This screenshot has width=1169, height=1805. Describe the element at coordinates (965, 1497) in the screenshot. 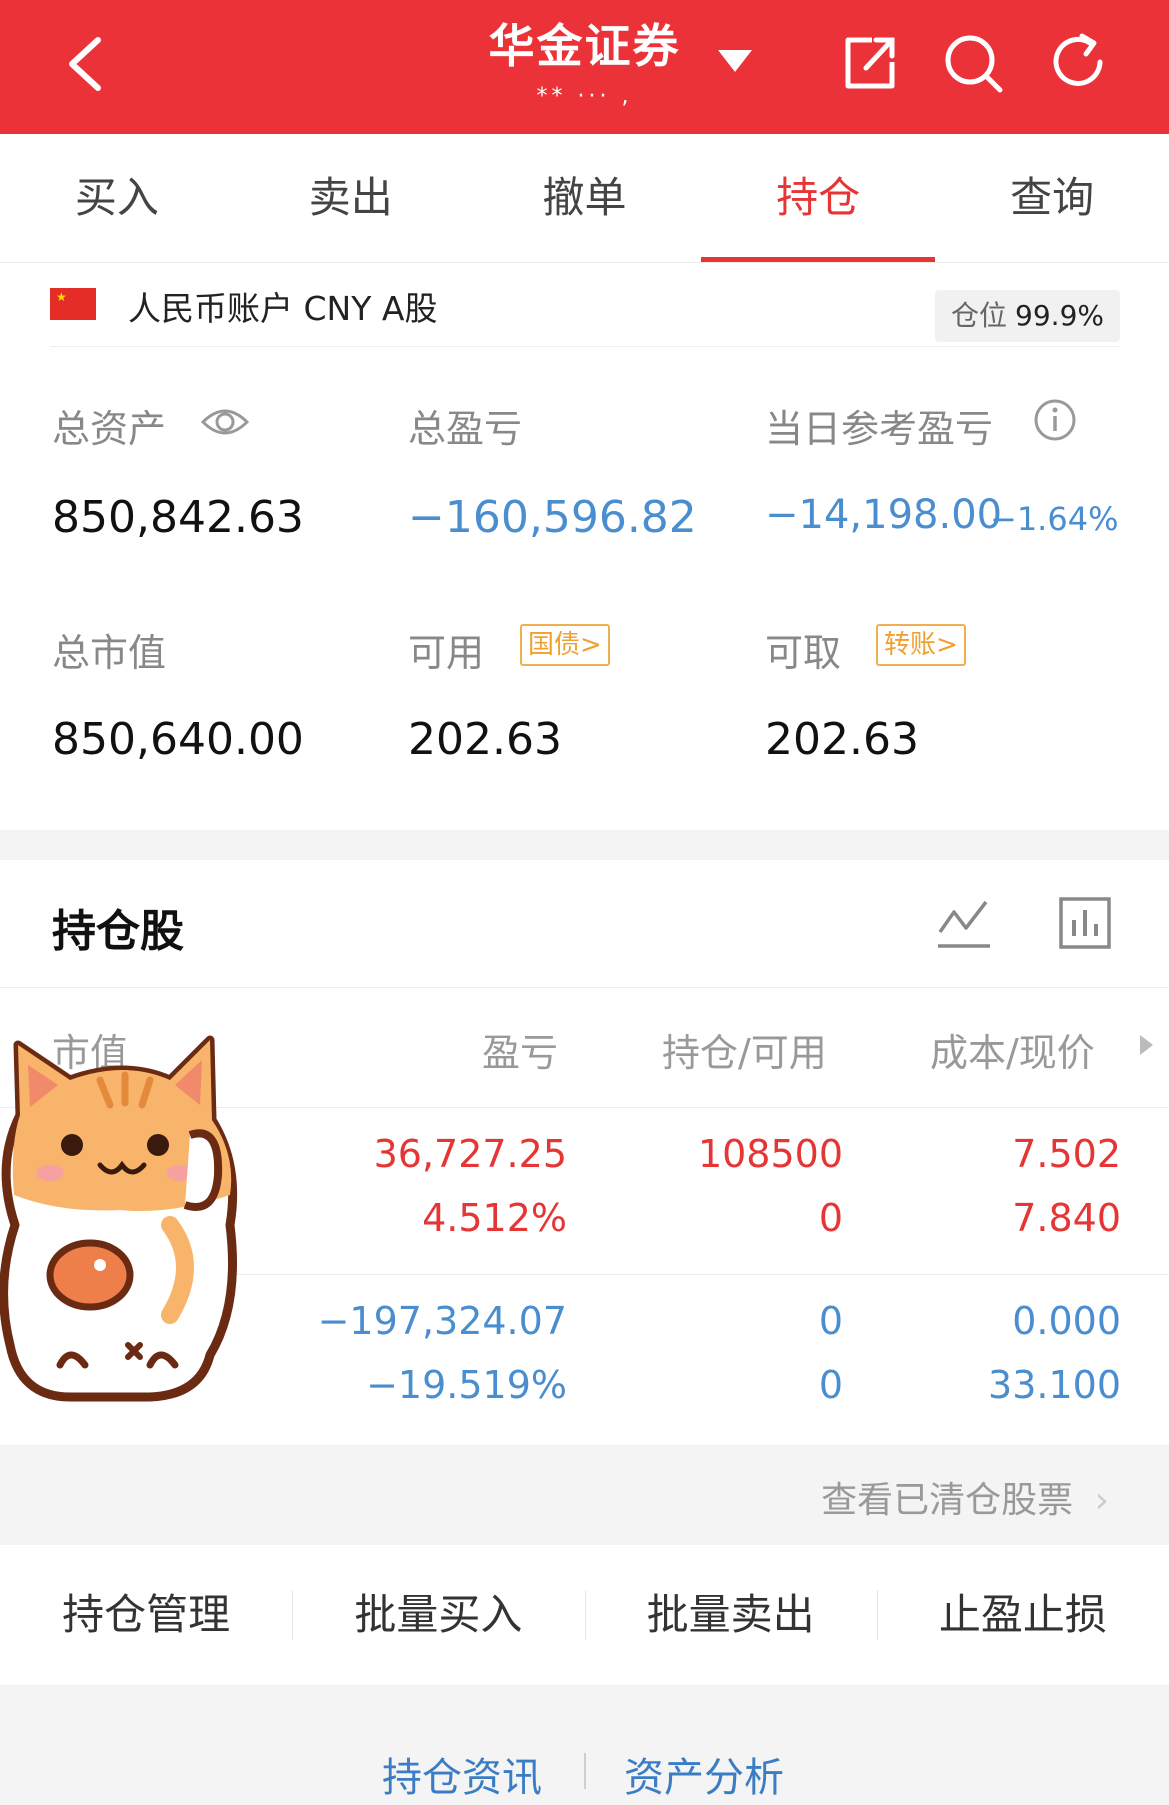

I see `view-cleared-stocks-link: 查看已清仓股票 ›` at that location.